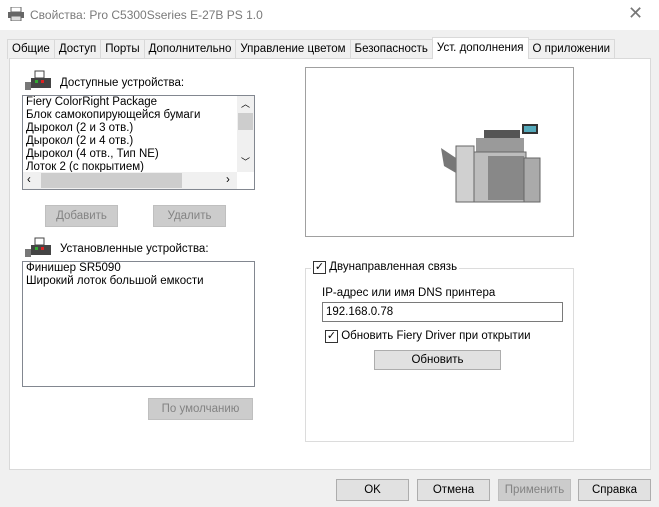 The image size is (659, 507). Describe the element at coordinates (138, 154) in the screenshot. I see `list-item: Дырокол (4 отв., Тип NE)` at that location.